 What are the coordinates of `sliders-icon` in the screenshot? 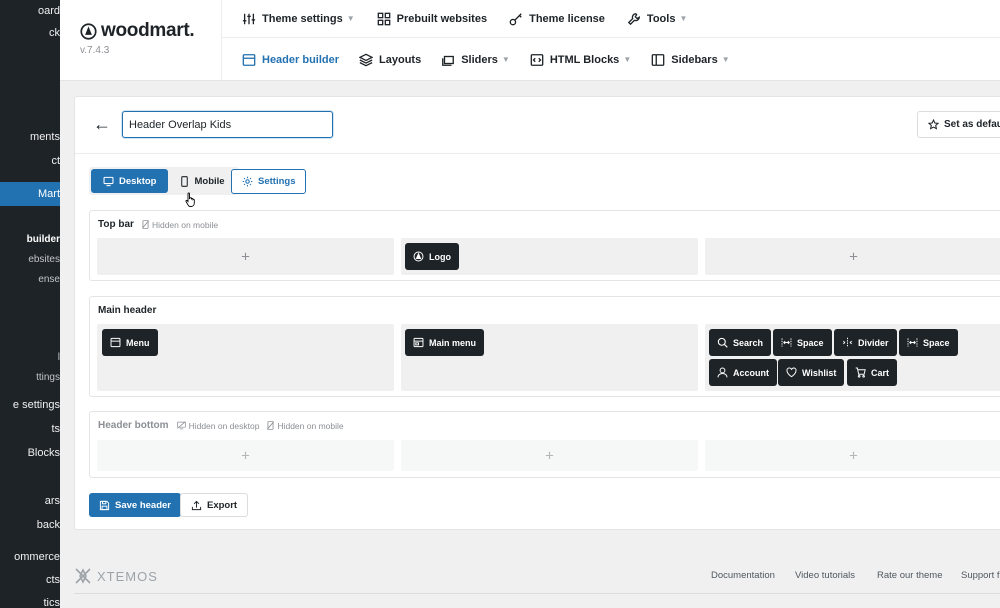 It's located at (249, 19).